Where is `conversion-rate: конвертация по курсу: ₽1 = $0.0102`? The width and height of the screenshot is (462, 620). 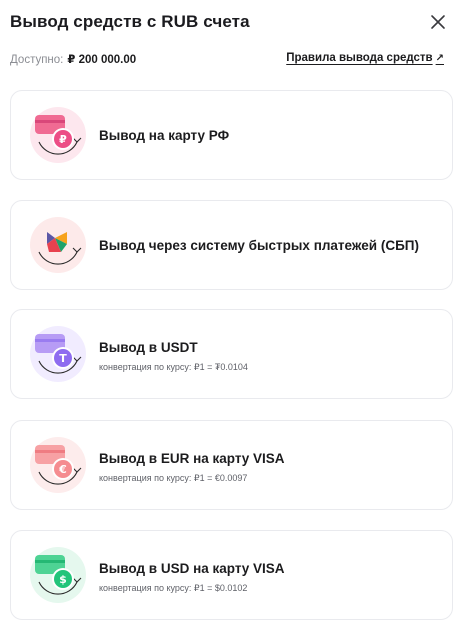 conversion-rate: конвертация по курсу: ₽1 = $0.0102 is located at coordinates (173, 588).